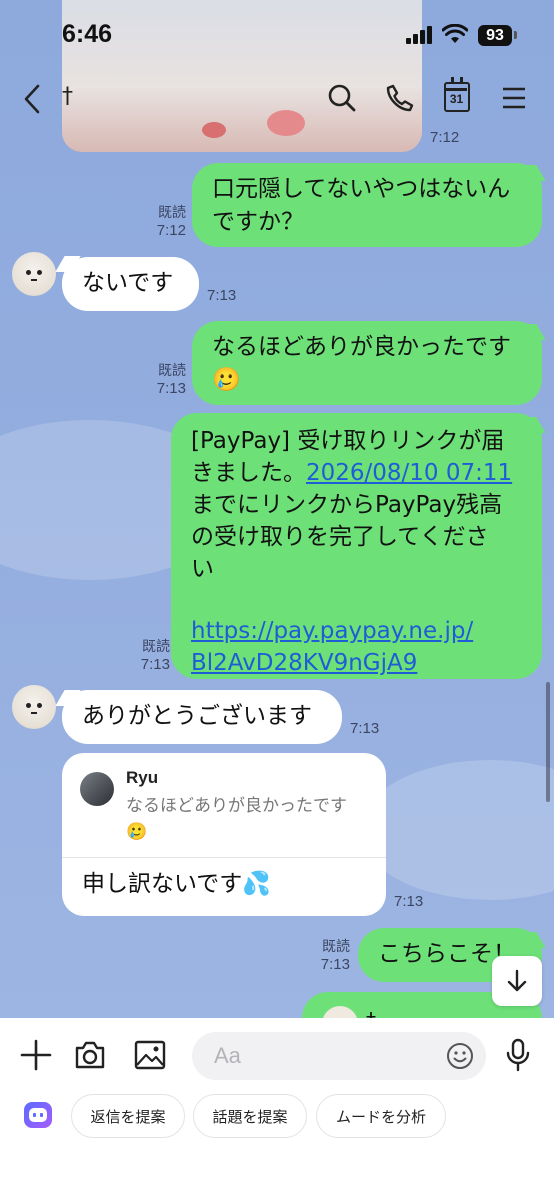 The width and height of the screenshot is (554, 1199). Describe the element at coordinates (176, 884) in the screenshot. I see `message-text: 申し訳ないです💦` at that location.